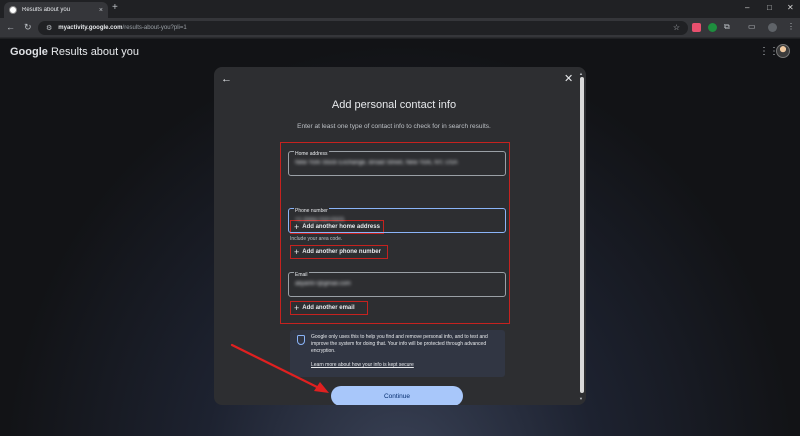  I want to click on tab-results-about-you: Results about you ×, so click(56, 10).